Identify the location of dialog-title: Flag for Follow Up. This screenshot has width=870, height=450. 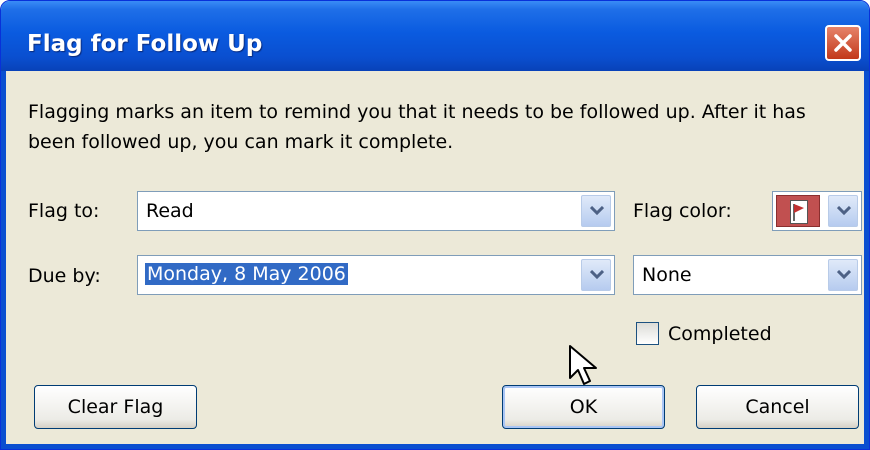
(145, 44).